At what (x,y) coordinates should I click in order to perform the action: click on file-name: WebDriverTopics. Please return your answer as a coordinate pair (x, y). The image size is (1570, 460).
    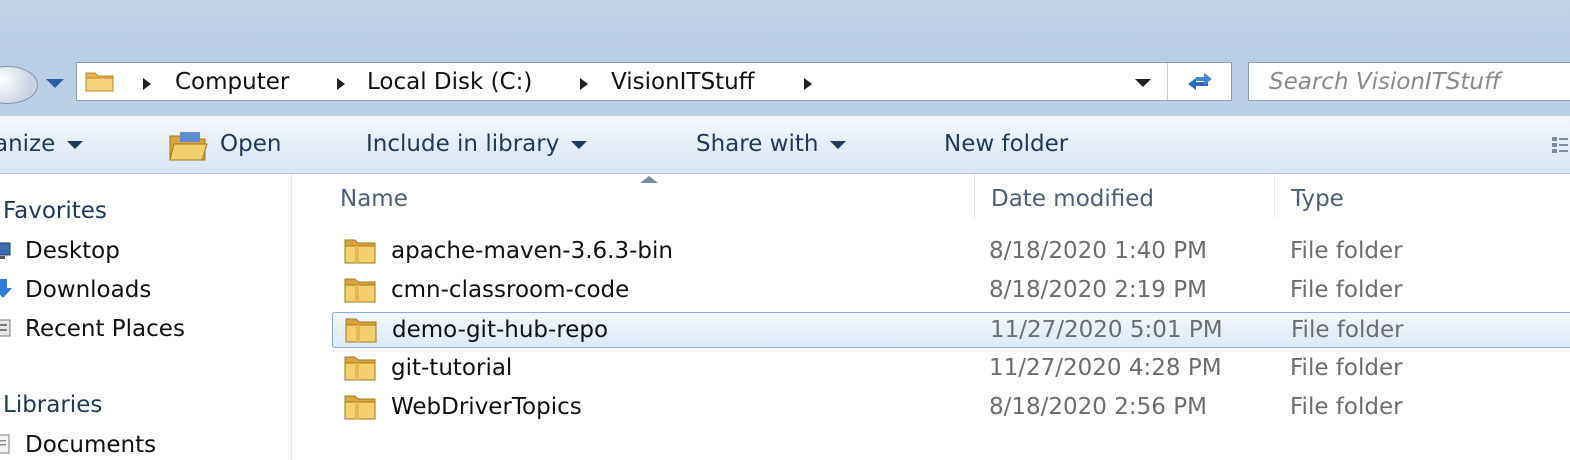
    Looking at the image, I should click on (486, 407).